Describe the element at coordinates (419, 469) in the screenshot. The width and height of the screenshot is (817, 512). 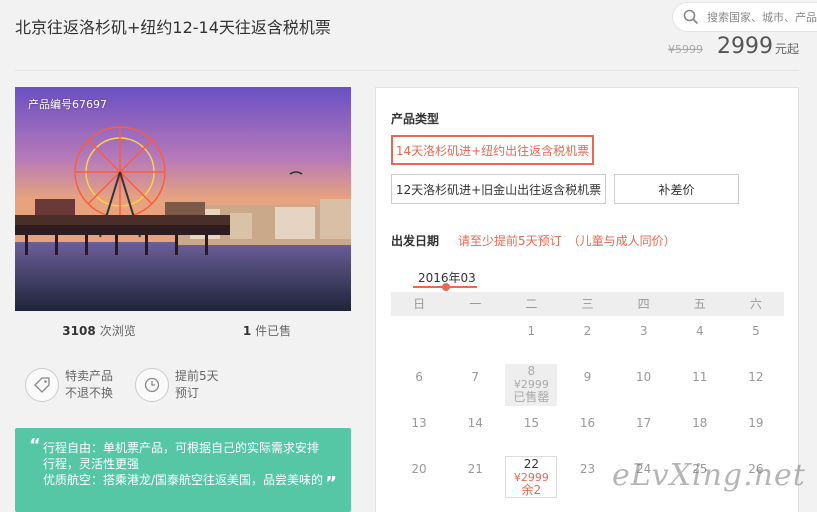
I see `calendar-day: 20` at that location.